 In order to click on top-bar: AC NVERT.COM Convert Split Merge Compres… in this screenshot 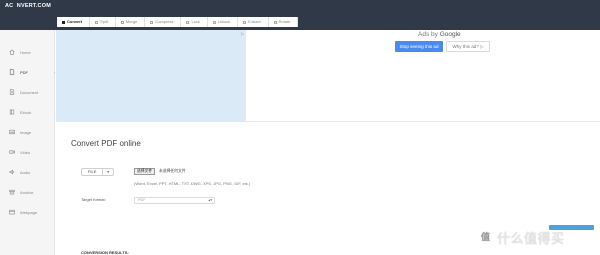, I will do `click(300, 15)`.